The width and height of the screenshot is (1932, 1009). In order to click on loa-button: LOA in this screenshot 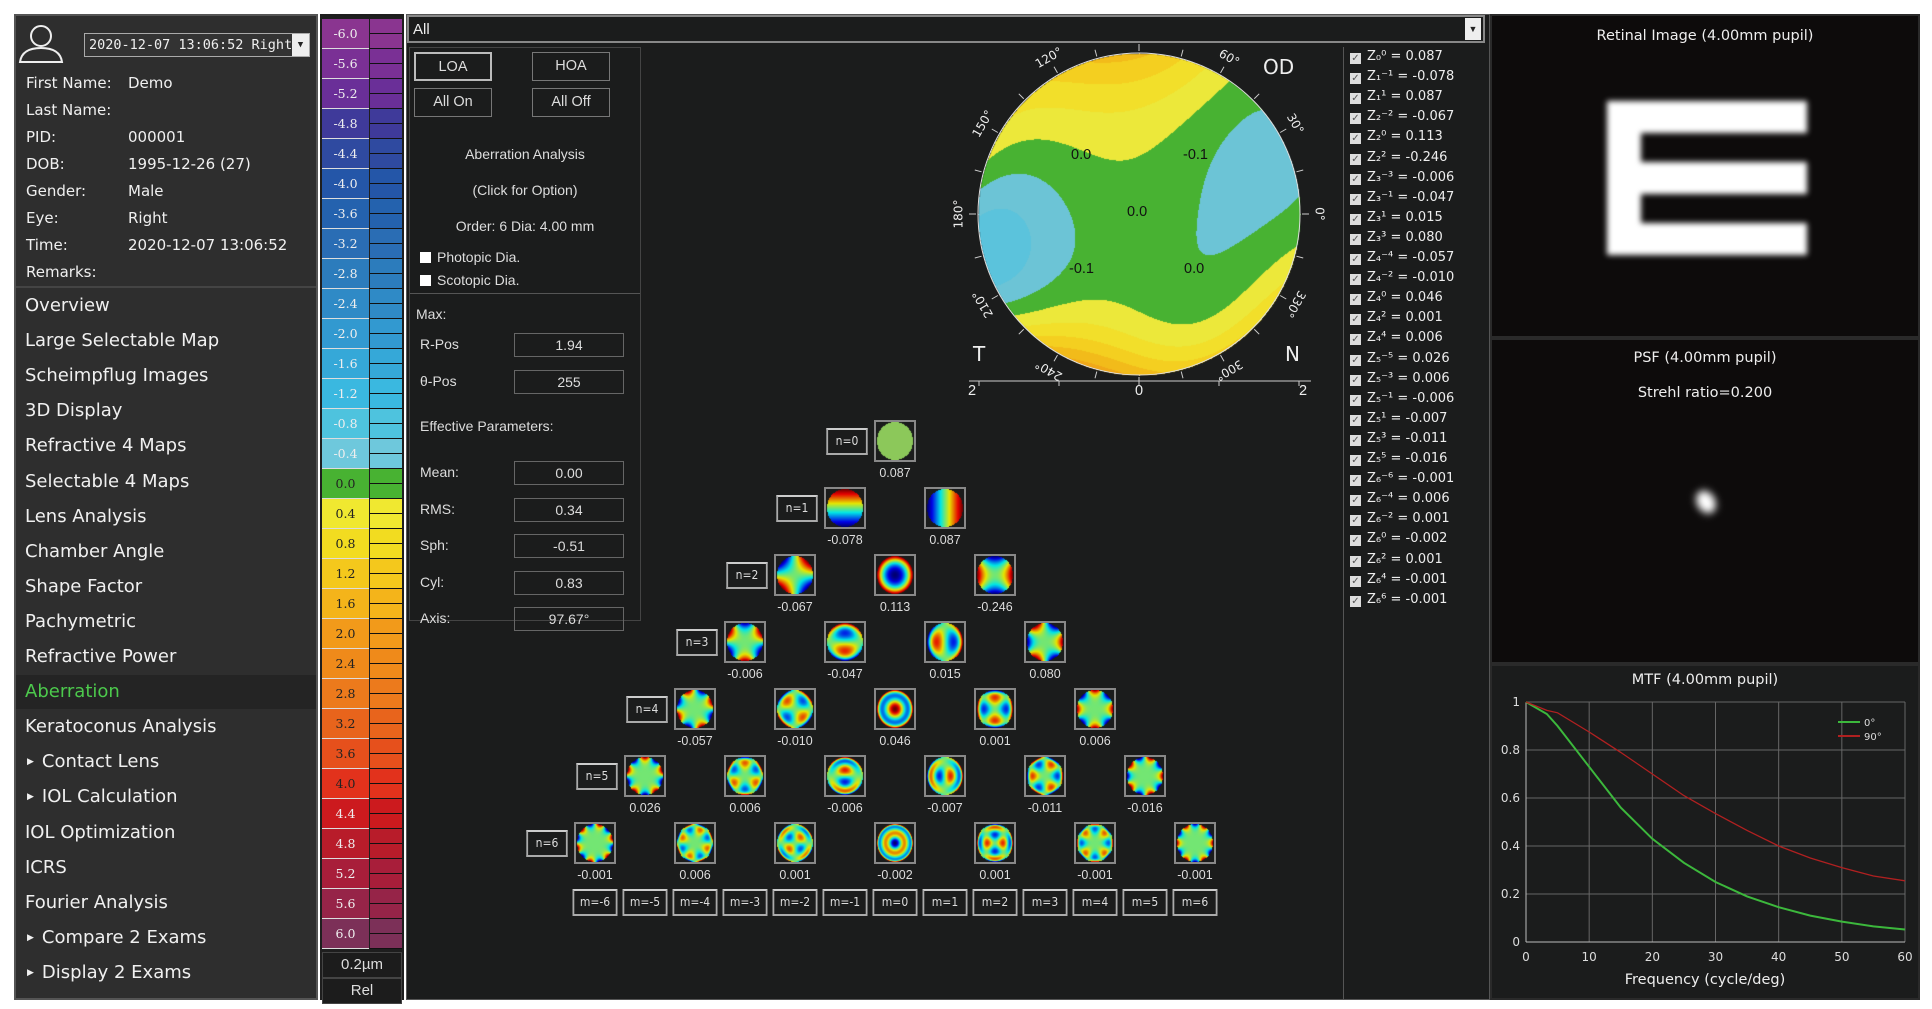, I will do `click(453, 66)`.